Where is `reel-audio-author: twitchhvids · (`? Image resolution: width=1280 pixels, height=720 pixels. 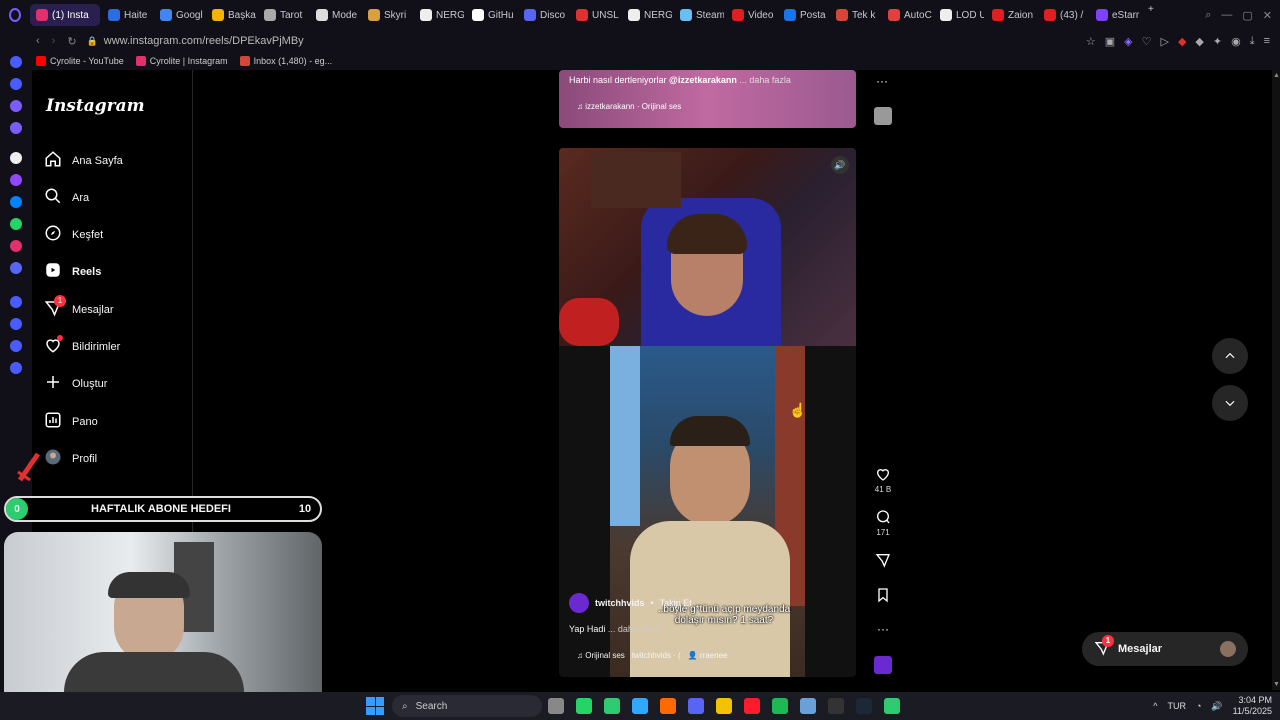
reel-audio-author: twitchhvids · ( is located at coordinates (656, 655).